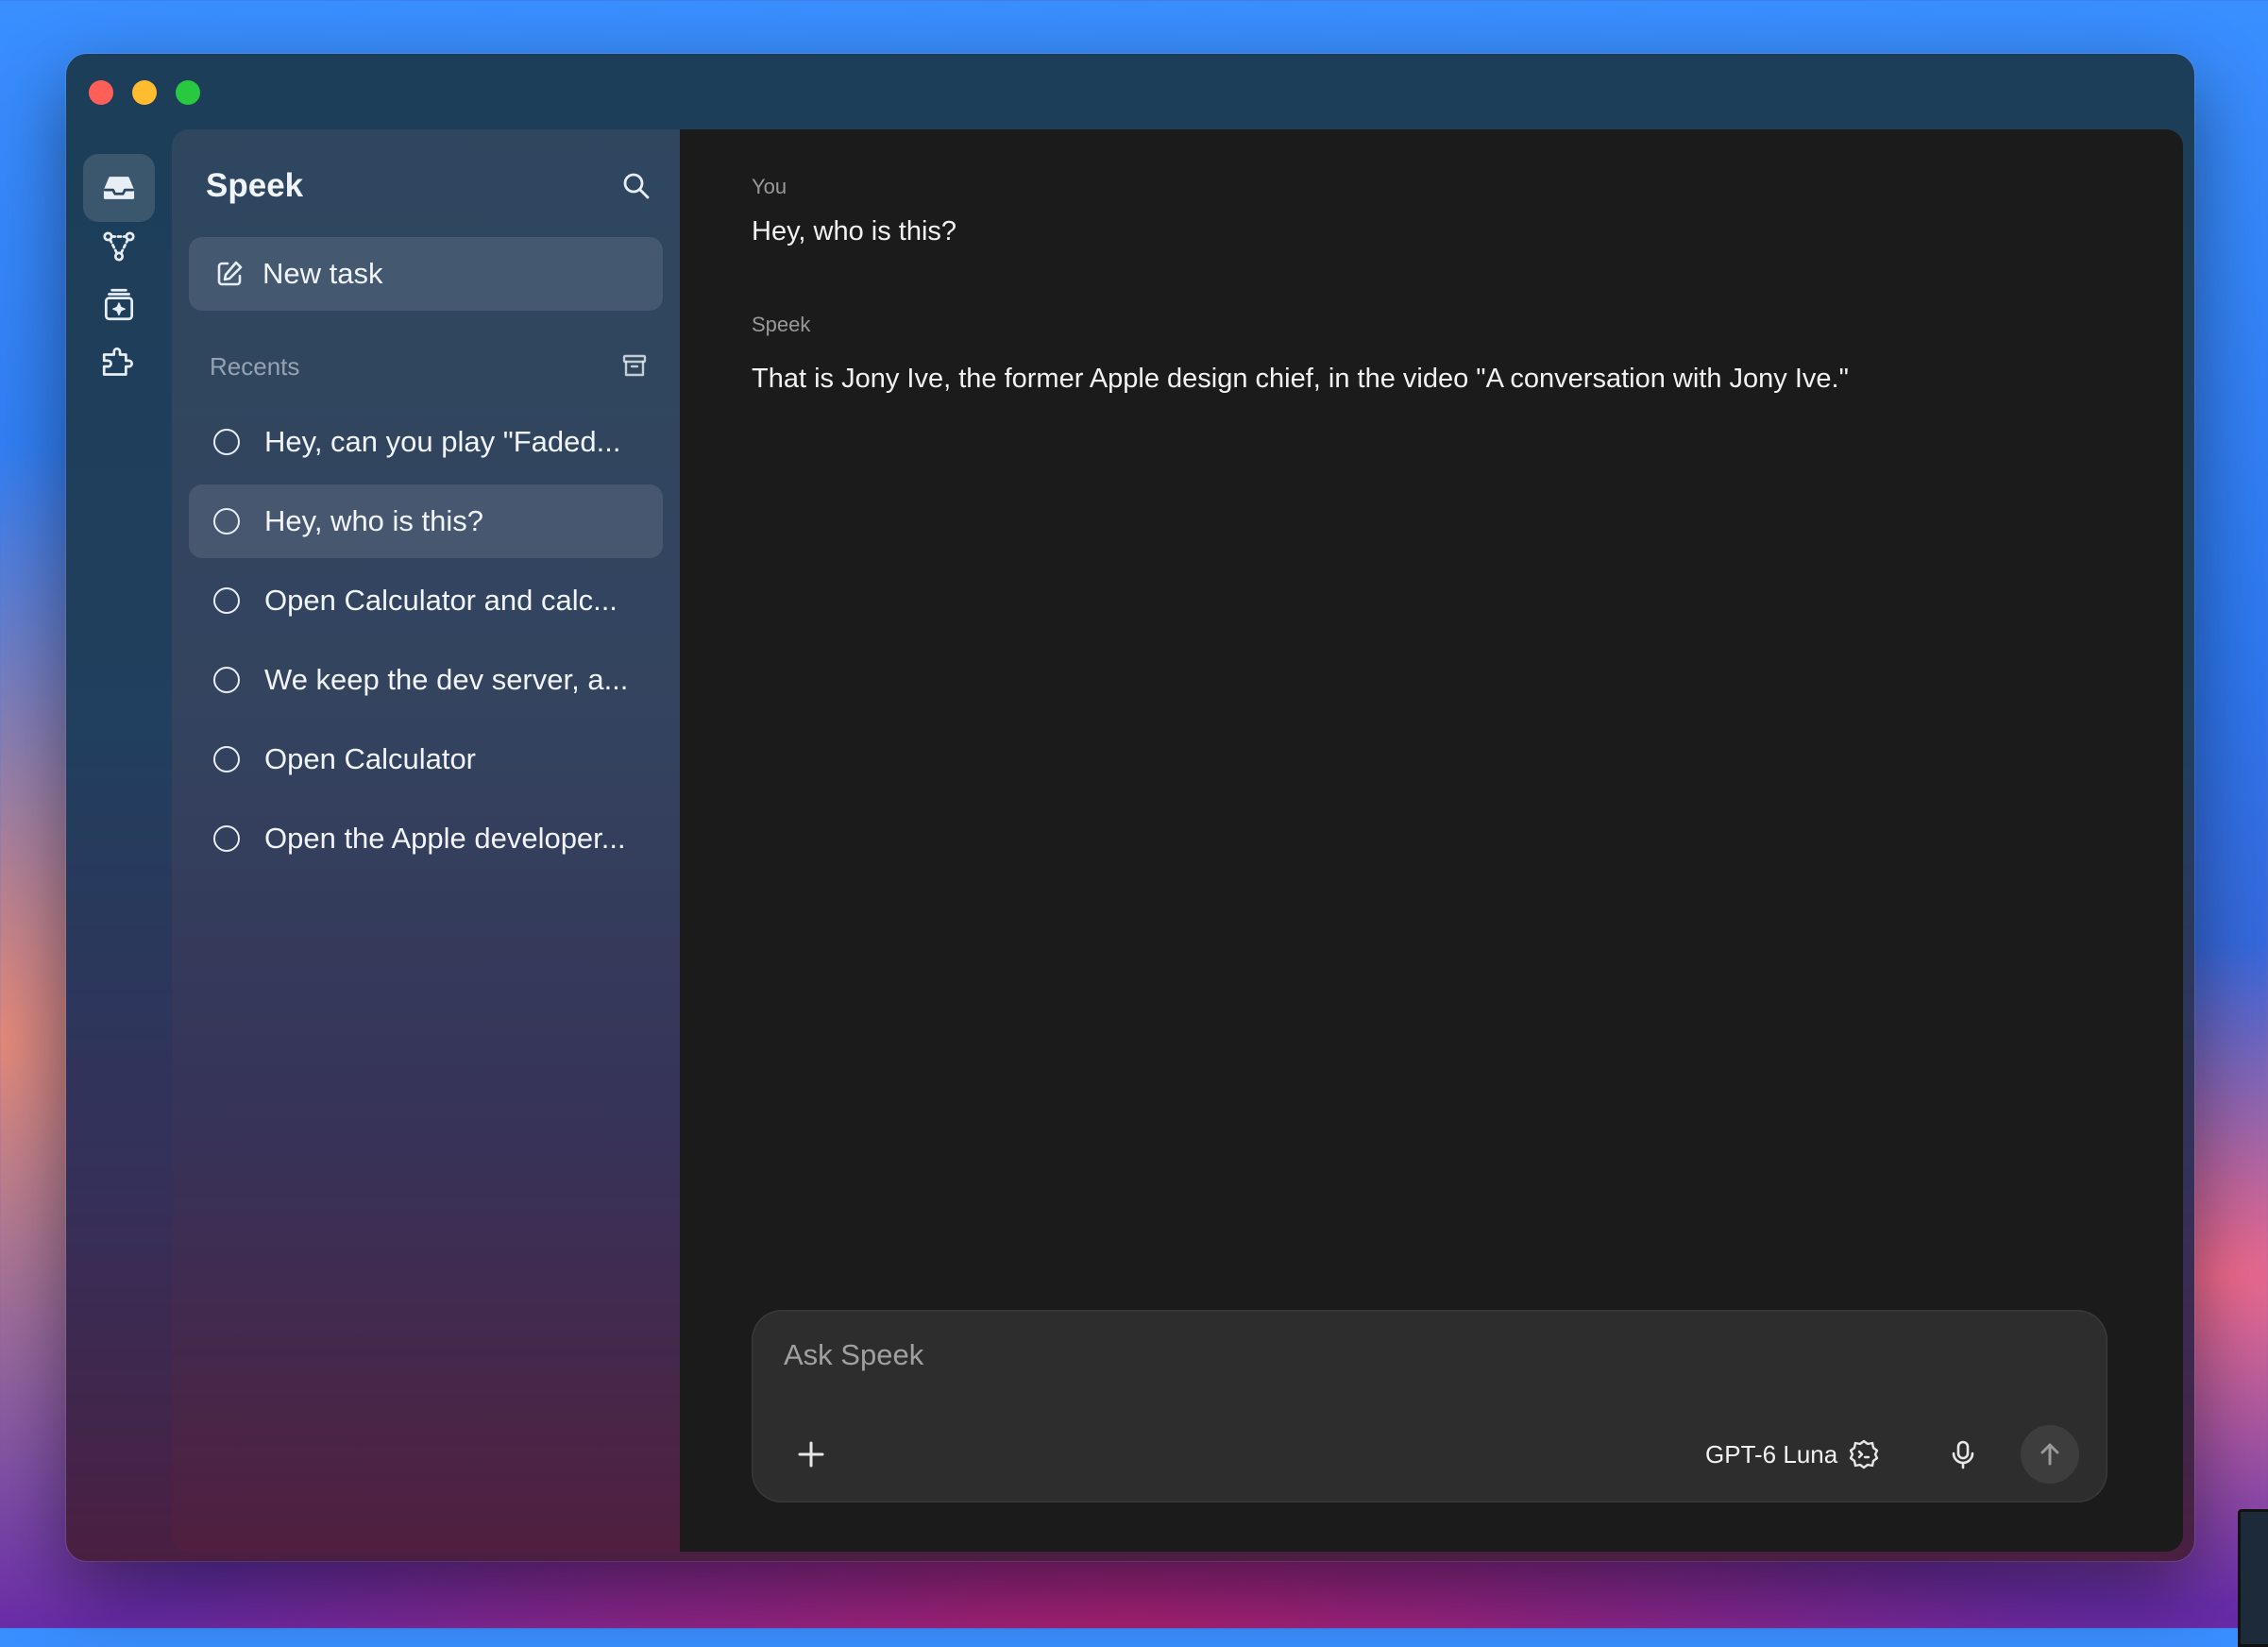  I want to click on zoom-window-button, so click(188, 92).